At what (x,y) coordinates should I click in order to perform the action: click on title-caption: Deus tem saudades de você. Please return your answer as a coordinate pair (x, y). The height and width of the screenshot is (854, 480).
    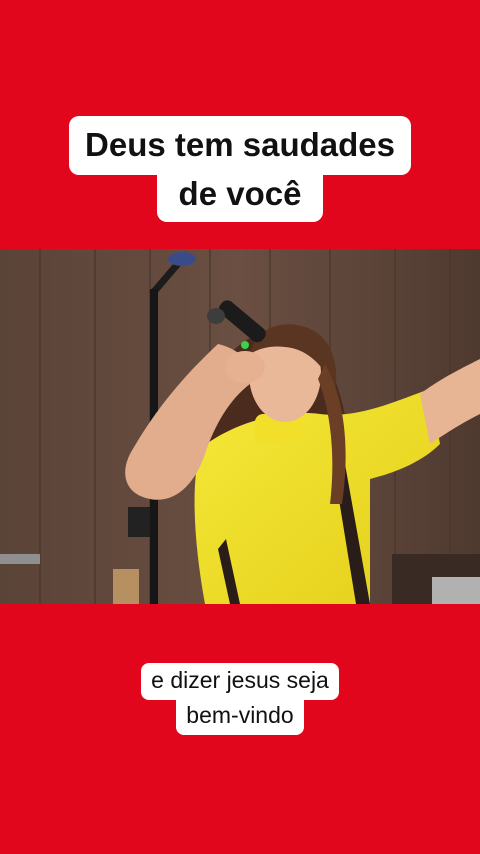
    Looking at the image, I should click on (240, 169).